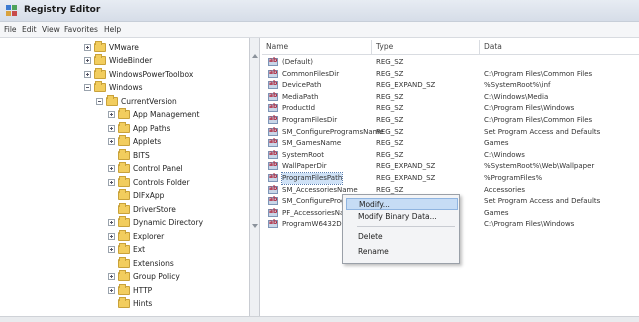  Describe the element at coordinates (112, 29) in the screenshot. I see `menu-help: Help` at that location.